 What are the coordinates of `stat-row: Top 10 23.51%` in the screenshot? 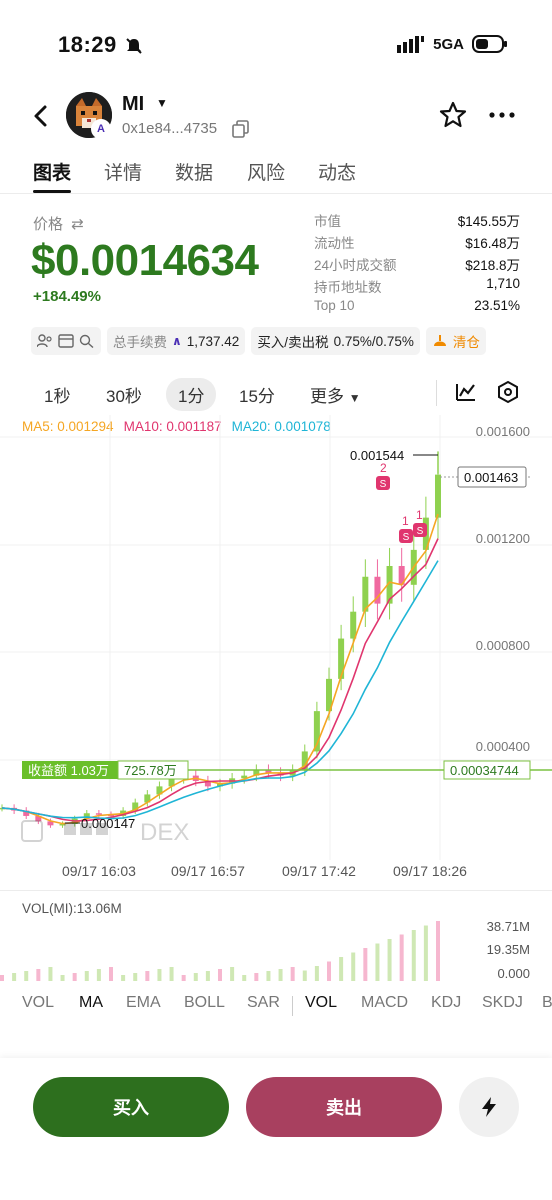 It's located at (417, 305).